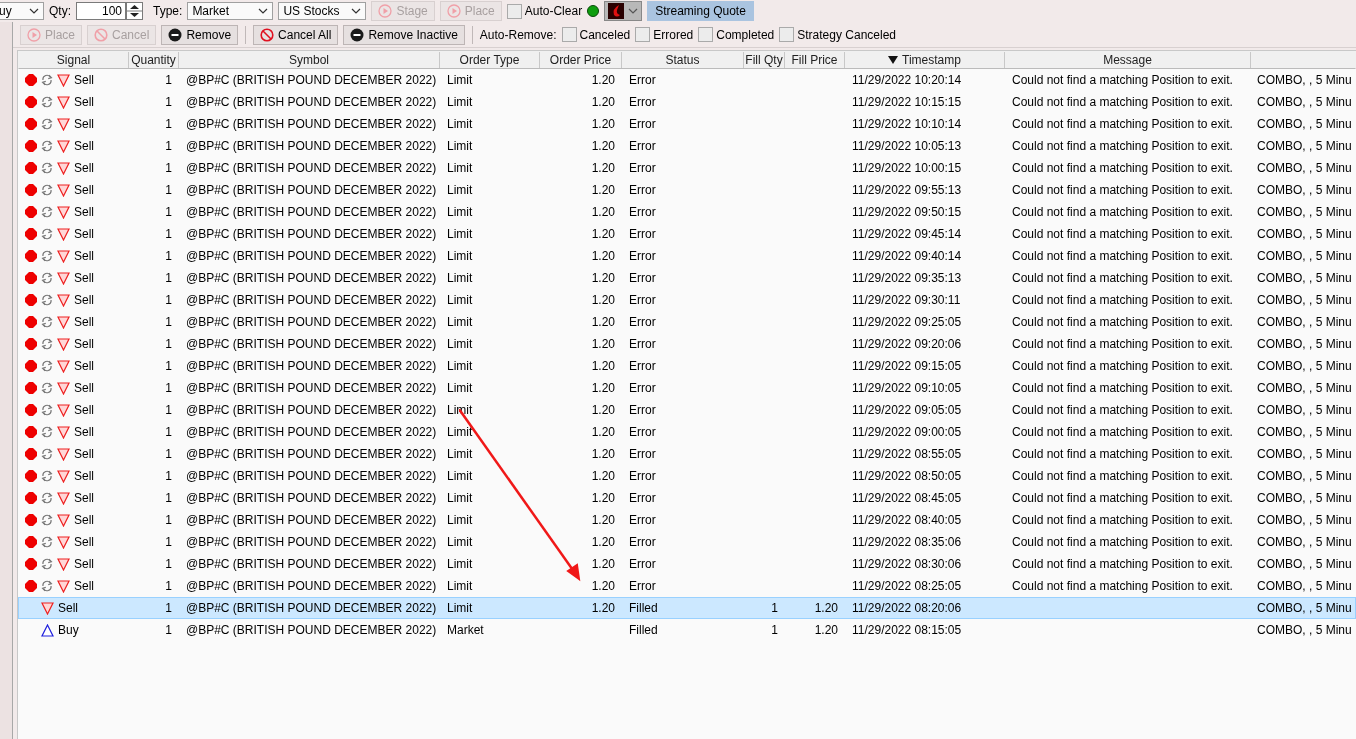  I want to click on table-row: Sell 1 @BP#C (BRITISH POUND DECEMBER 2022) Limit 1.20 Error 11/29/2022 09:15:05 Could not find a matching Position to exit. COMBO, , 5 Minu, so click(687, 366).